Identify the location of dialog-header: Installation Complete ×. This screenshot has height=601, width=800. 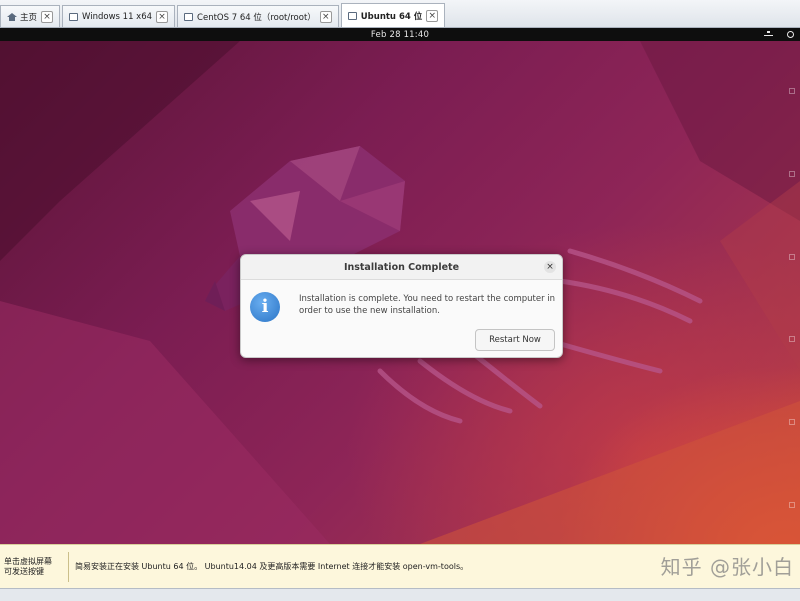
(401, 267).